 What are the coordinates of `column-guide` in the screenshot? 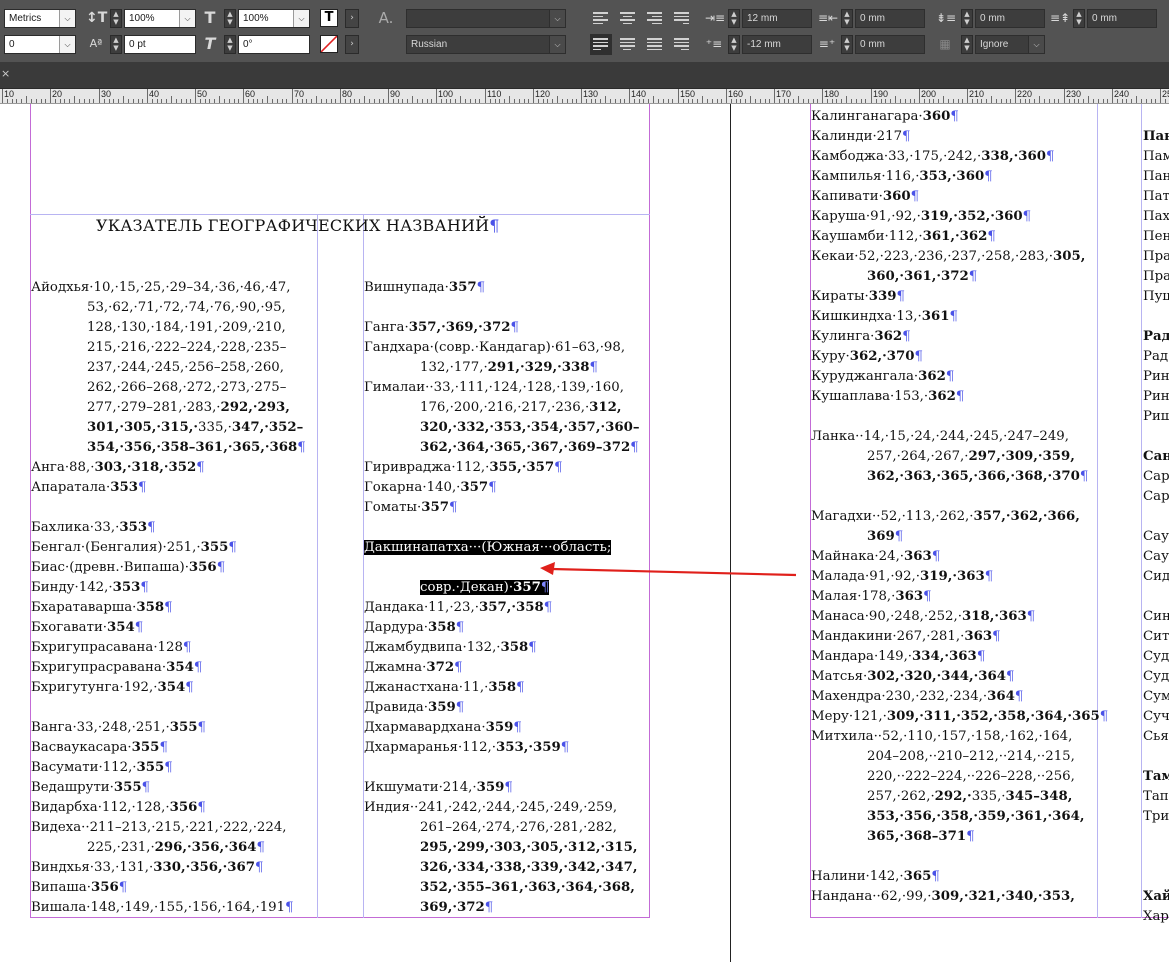 It's located at (317, 566).